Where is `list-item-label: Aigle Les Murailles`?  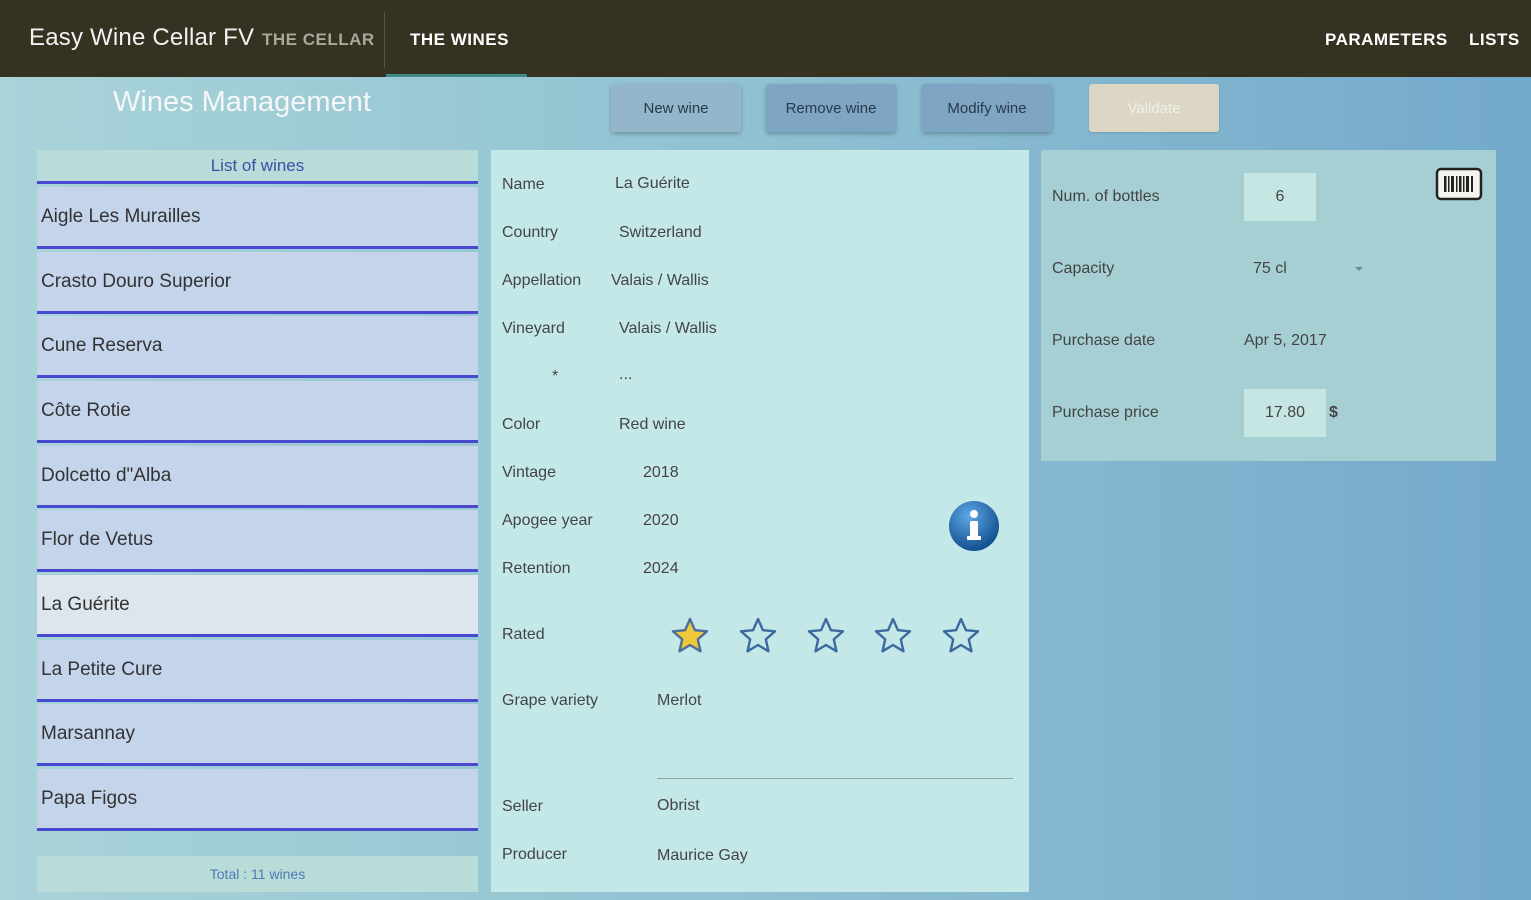 list-item-label: Aigle Les Murailles is located at coordinates (121, 216).